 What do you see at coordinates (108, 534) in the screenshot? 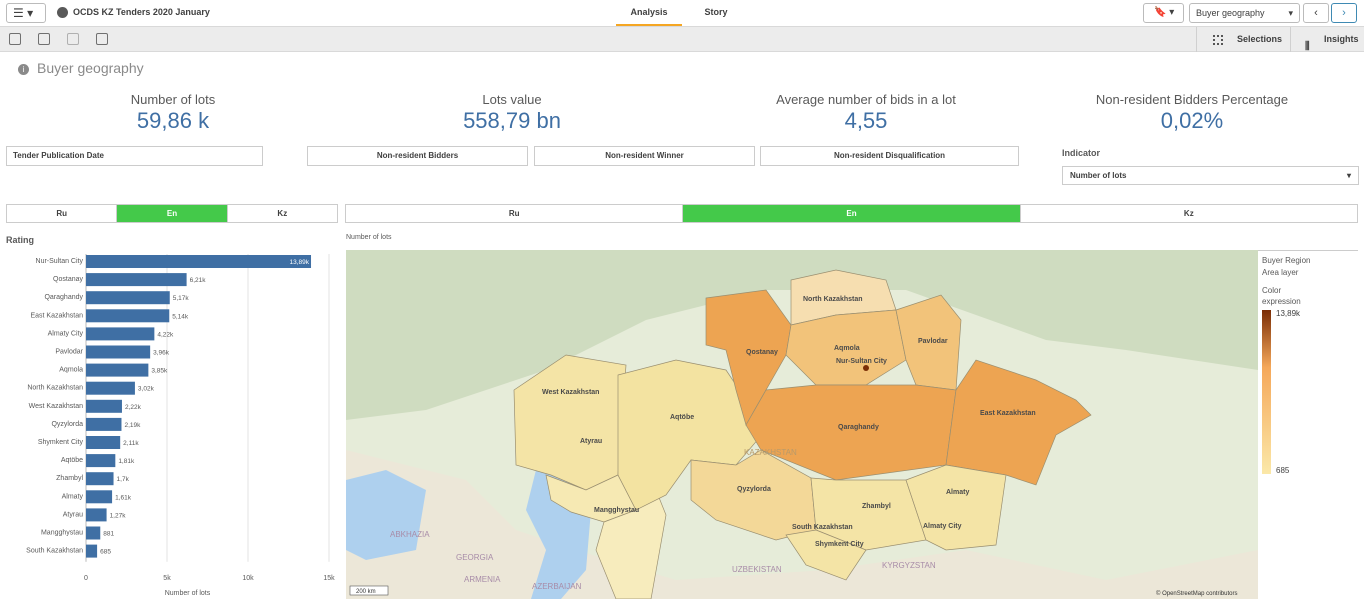
I see `data-label: 881` at bounding box center [108, 534].